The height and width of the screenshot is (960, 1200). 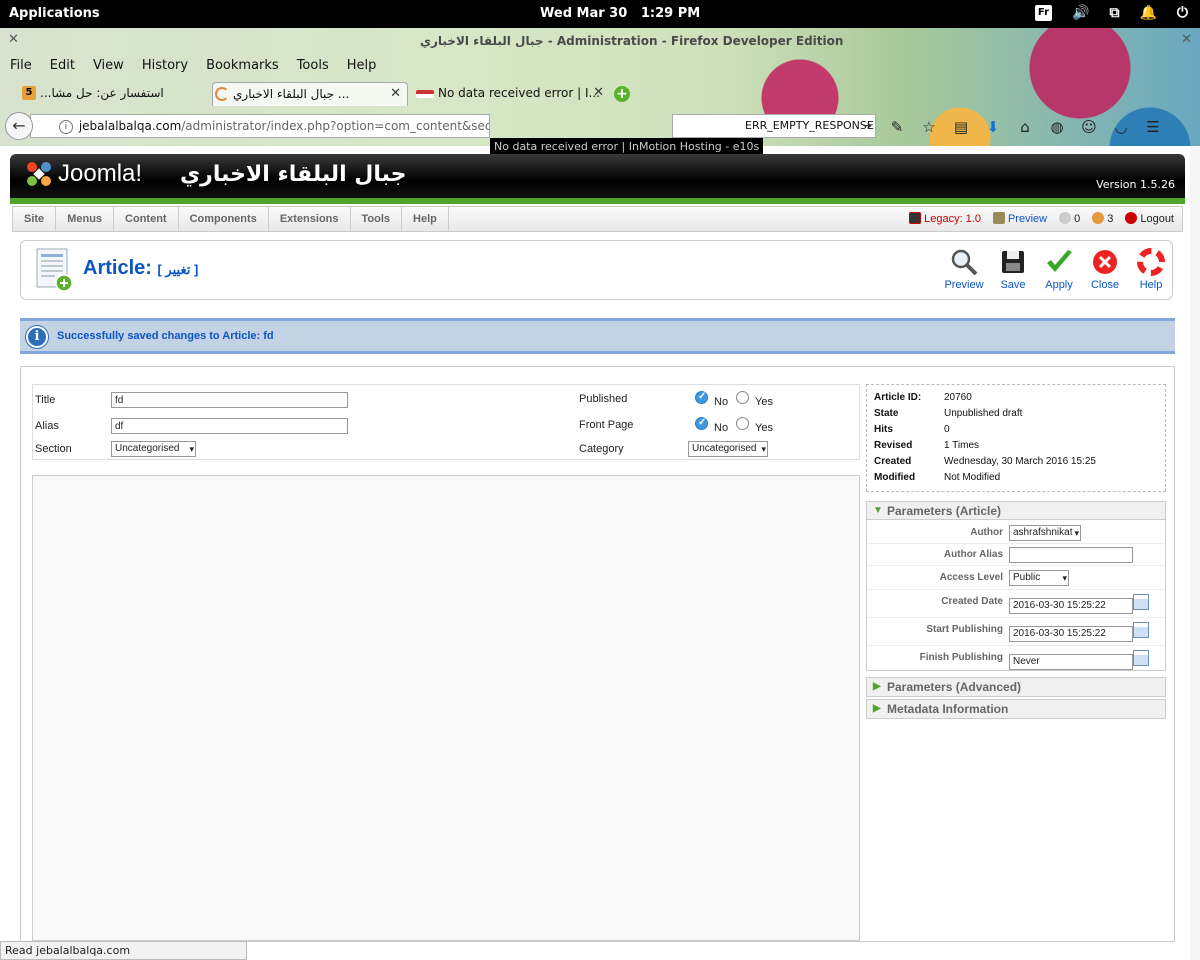 I want to click on logout-link: Logout, so click(x=1149, y=218).